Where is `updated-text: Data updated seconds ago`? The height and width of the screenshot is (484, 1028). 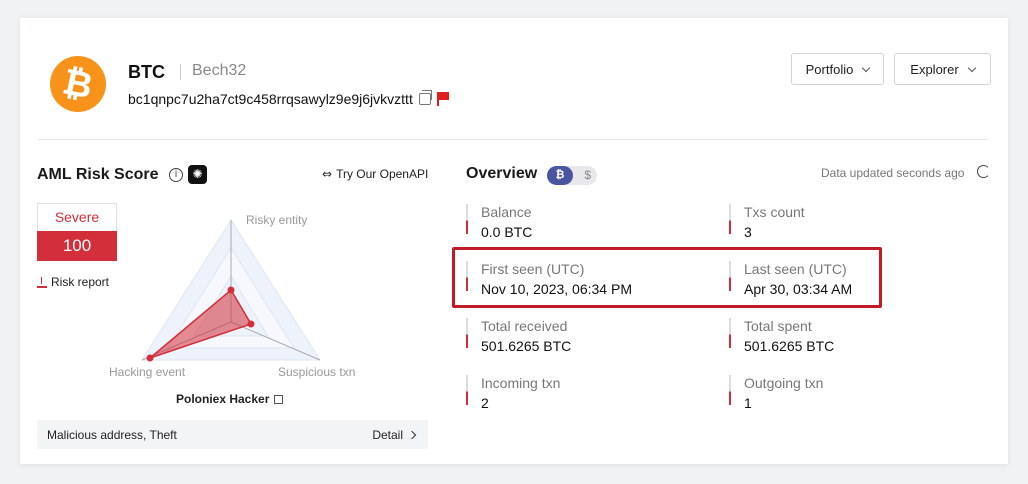 updated-text: Data updated seconds ago is located at coordinates (893, 173).